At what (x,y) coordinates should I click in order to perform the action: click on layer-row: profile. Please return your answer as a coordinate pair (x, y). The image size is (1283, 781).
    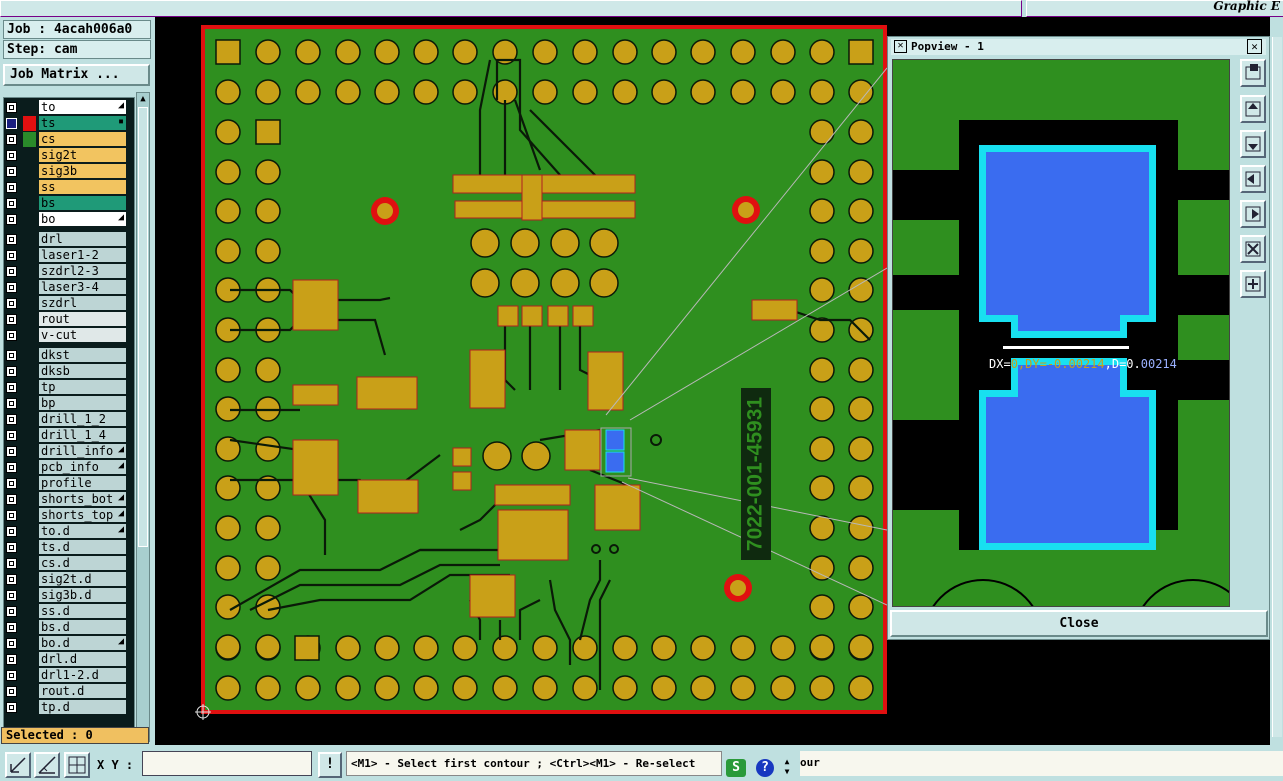
    Looking at the image, I should click on (68, 483).